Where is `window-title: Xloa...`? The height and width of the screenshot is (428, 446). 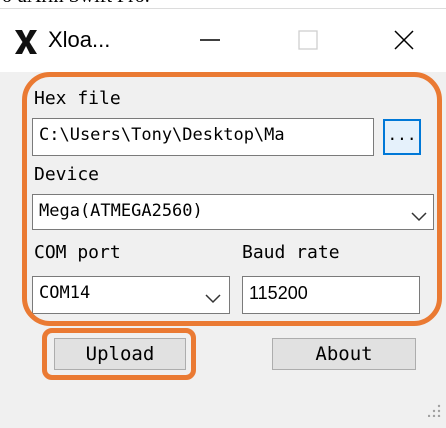 window-title: Xloa... is located at coordinates (79, 39).